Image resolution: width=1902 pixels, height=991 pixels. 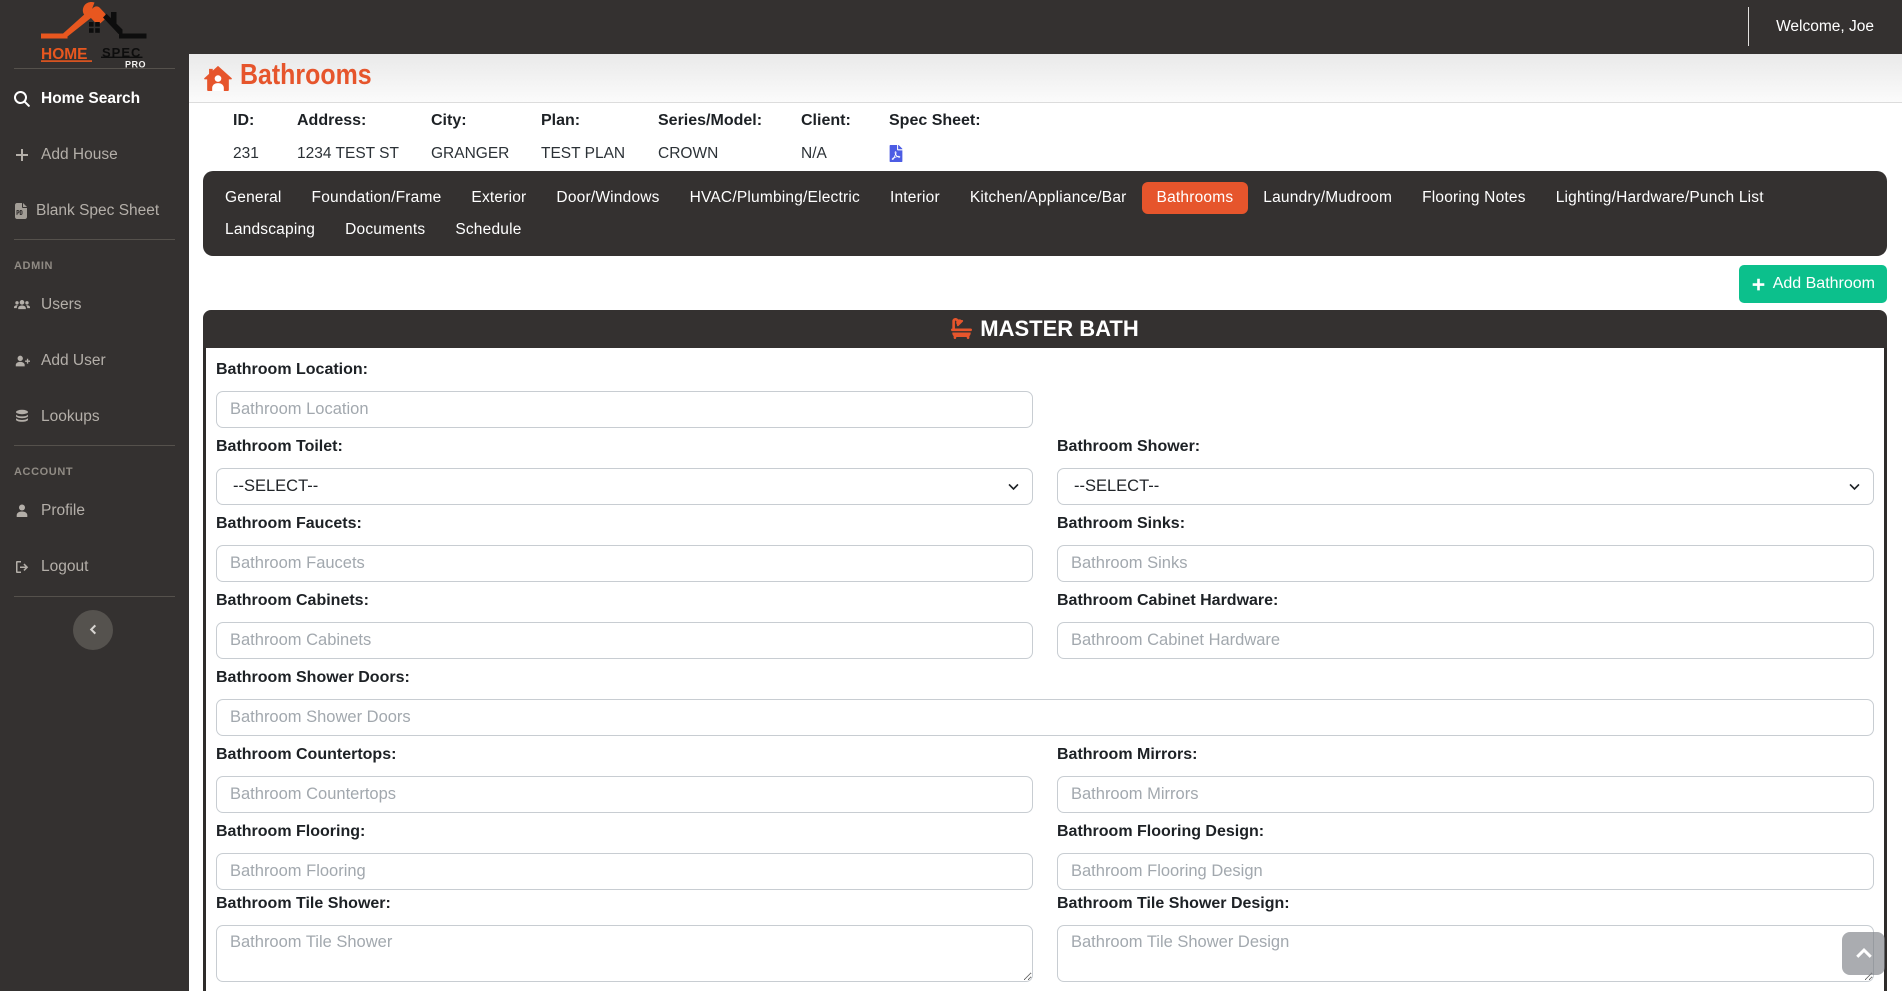 What do you see at coordinates (135, 65) in the screenshot?
I see `svg-text: PRO` at bounding box center [135, 65].